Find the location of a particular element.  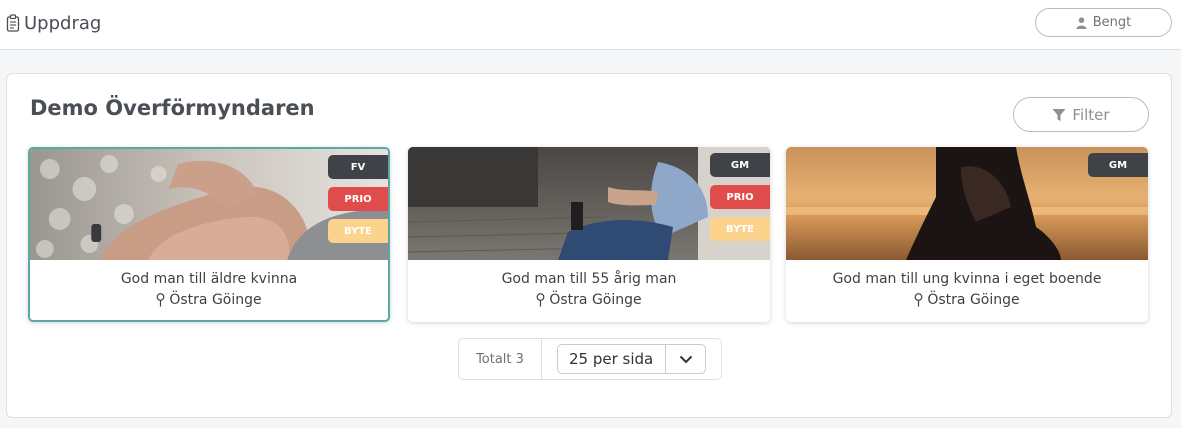

pagination: Totalt 3 25 per sida is located at coordinates (590, 359).